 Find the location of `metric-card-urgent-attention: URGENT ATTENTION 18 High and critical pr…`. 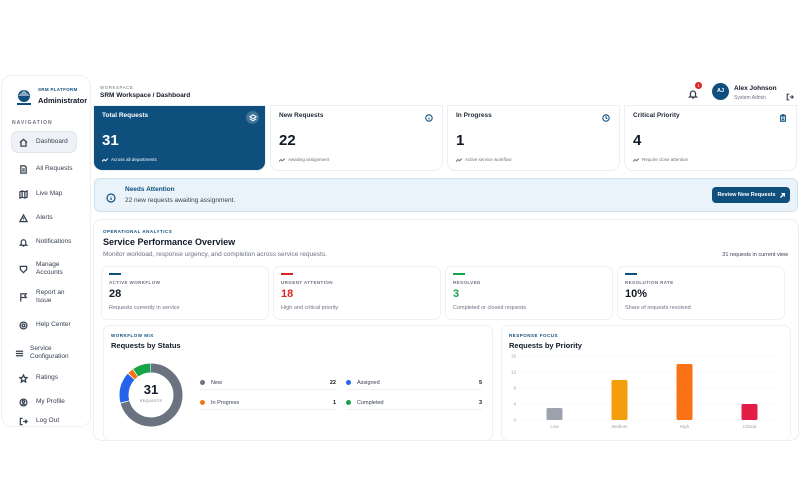

metric-card-urgent-attention: URGENT ATTENTION 18 High and critical pr… is located at coordinates (357, 293).